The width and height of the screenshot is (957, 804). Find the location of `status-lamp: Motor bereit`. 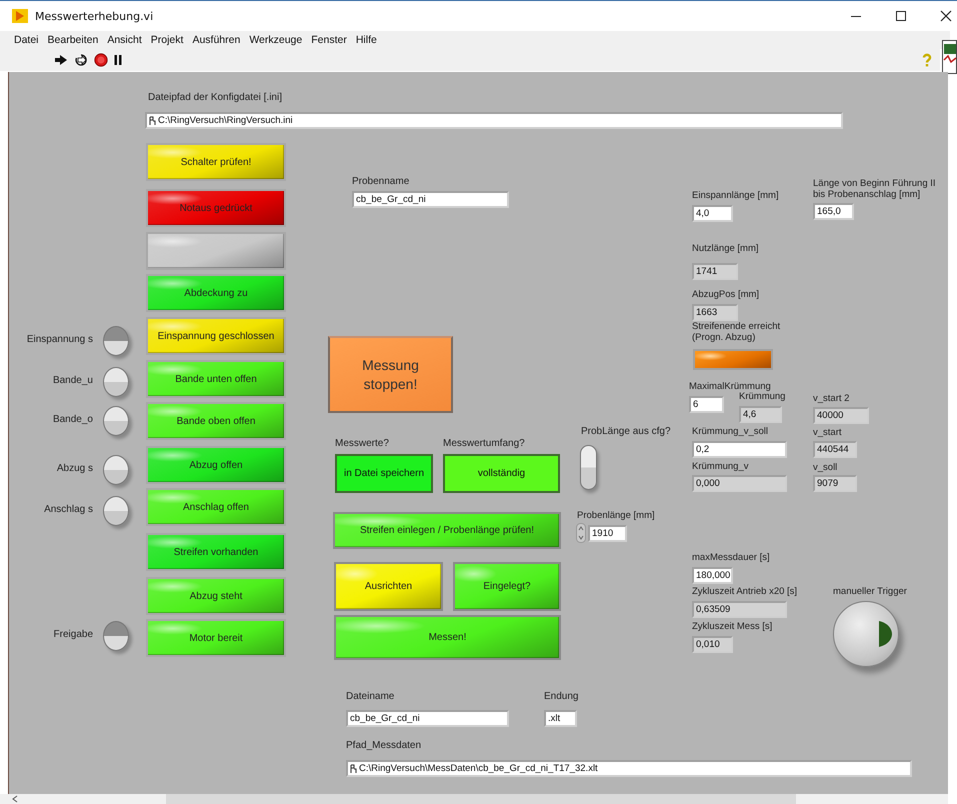

status-lamp: Motor bereit is located at coordinates (216, 638).